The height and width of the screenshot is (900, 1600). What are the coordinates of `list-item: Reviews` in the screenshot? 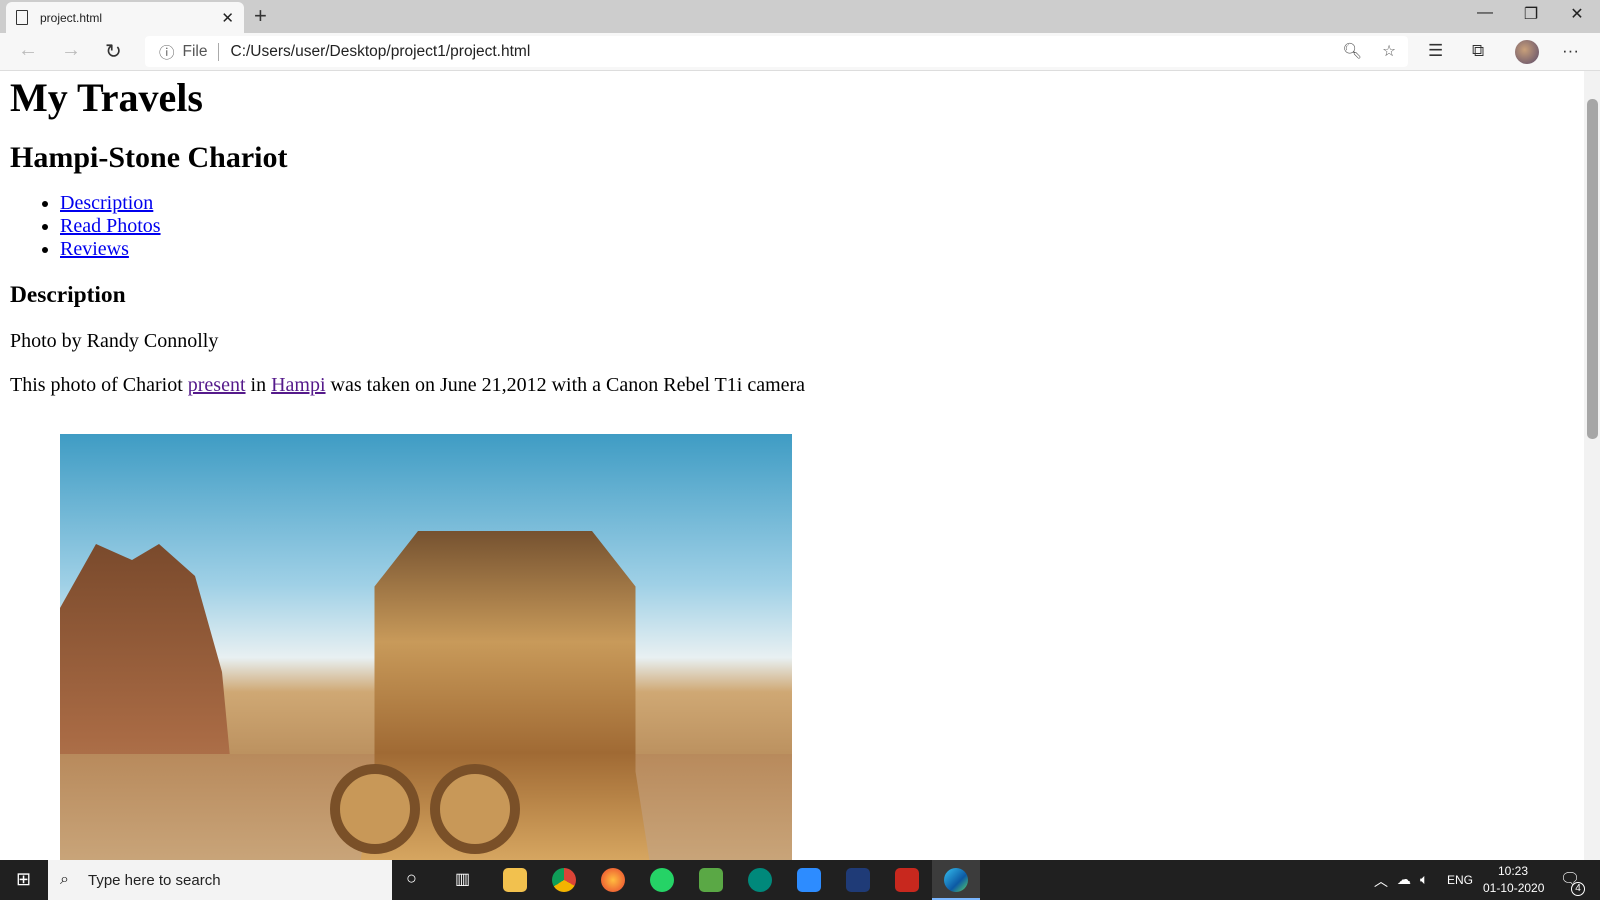 It's located at (822, 249).